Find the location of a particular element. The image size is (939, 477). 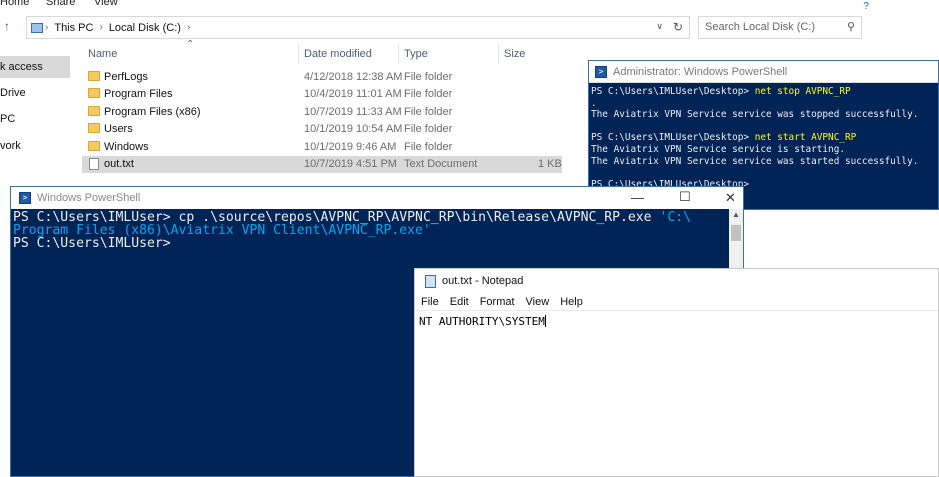

help-button: ? is located at coordinates (866, 6).